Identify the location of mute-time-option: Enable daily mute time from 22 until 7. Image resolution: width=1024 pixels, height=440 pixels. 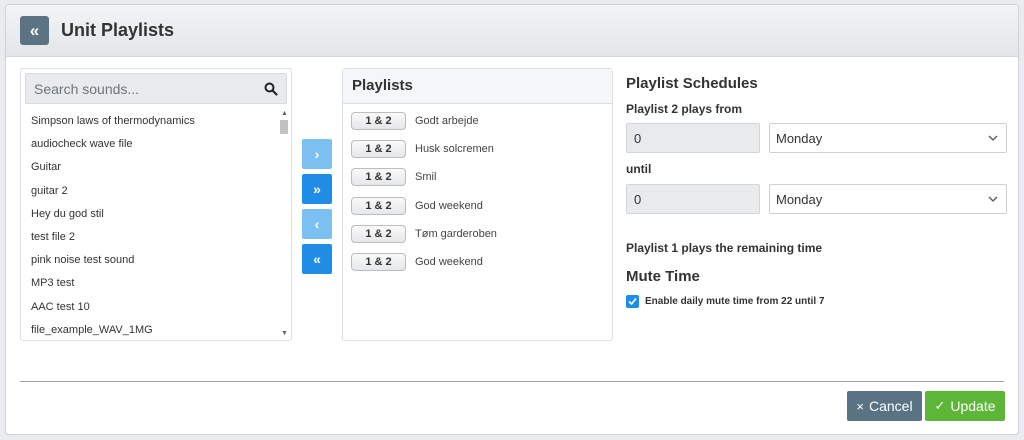
(816, 301).